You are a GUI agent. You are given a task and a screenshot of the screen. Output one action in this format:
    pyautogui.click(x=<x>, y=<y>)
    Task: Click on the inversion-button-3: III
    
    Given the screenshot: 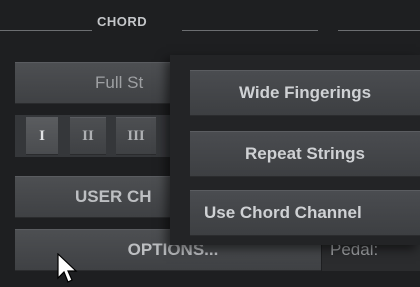 What is the action you would take?
    pyautogui.click(x=136, y=136)
    